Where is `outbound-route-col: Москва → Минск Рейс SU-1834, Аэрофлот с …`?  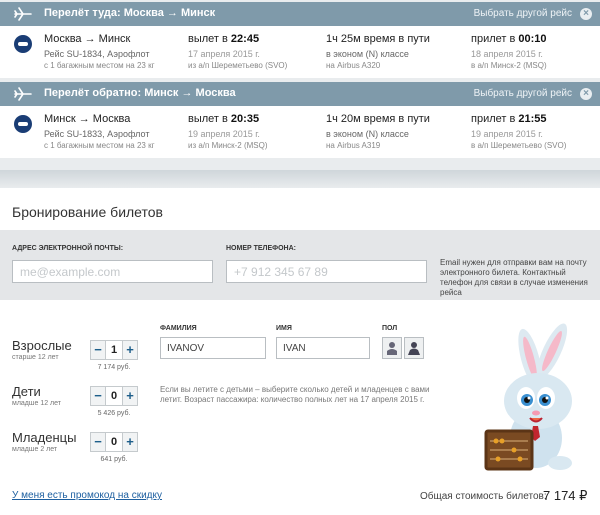 outbound-route-col: Москва → Минск Рейс SU-1834, Аэрофлот с … is located at coordinates (99, 52).